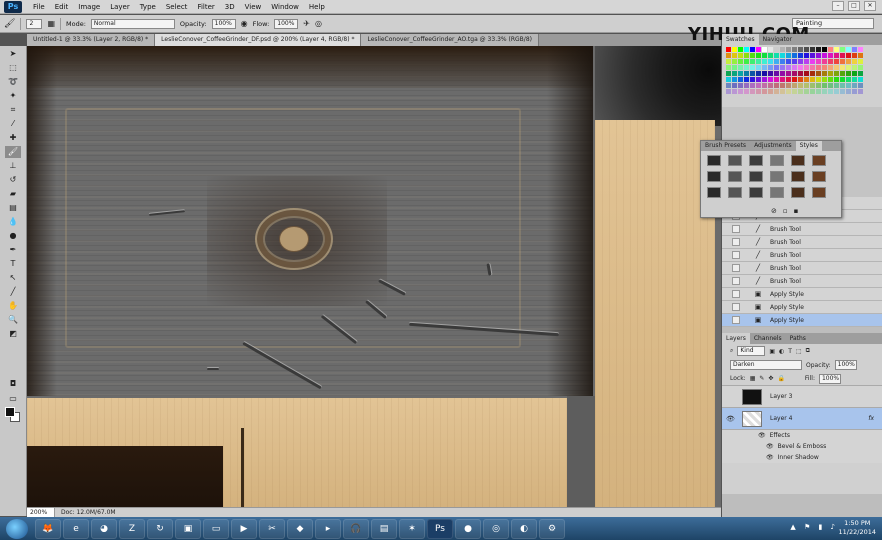 The width and height of the screenshot is (882, 540). I want to click on quick-mask-icon: ◘, so click(13, 384).